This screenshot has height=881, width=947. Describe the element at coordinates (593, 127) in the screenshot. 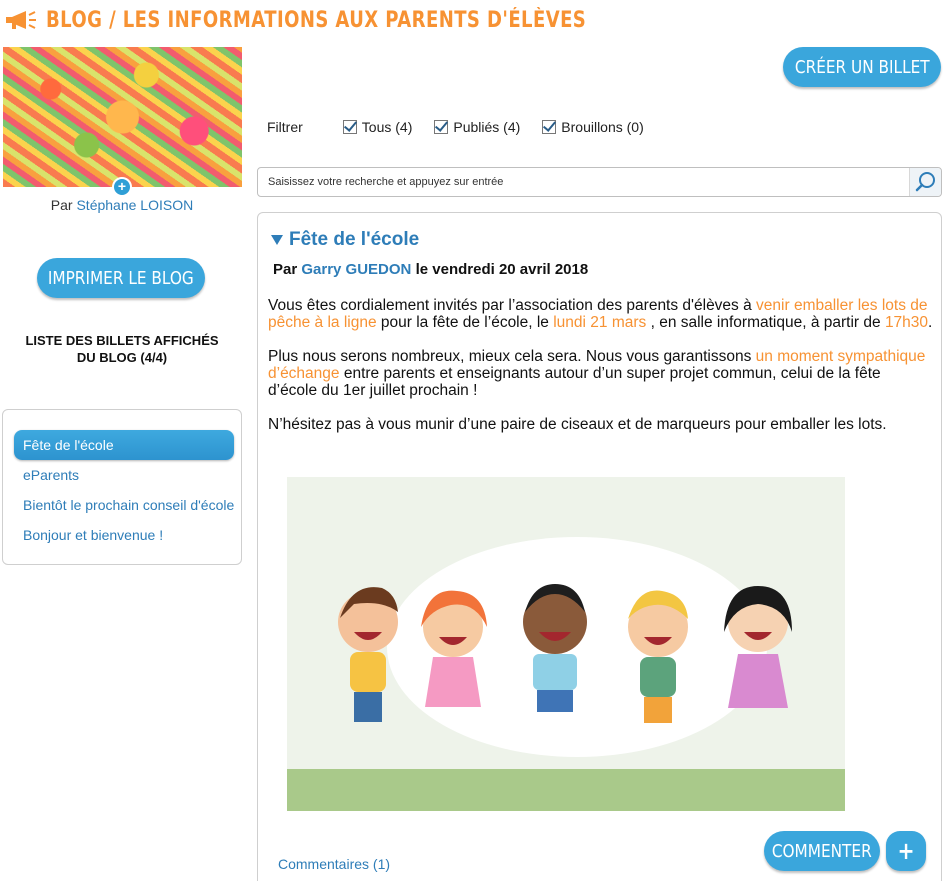

I see `filter-drafts: Brouillons (0)` at that location.